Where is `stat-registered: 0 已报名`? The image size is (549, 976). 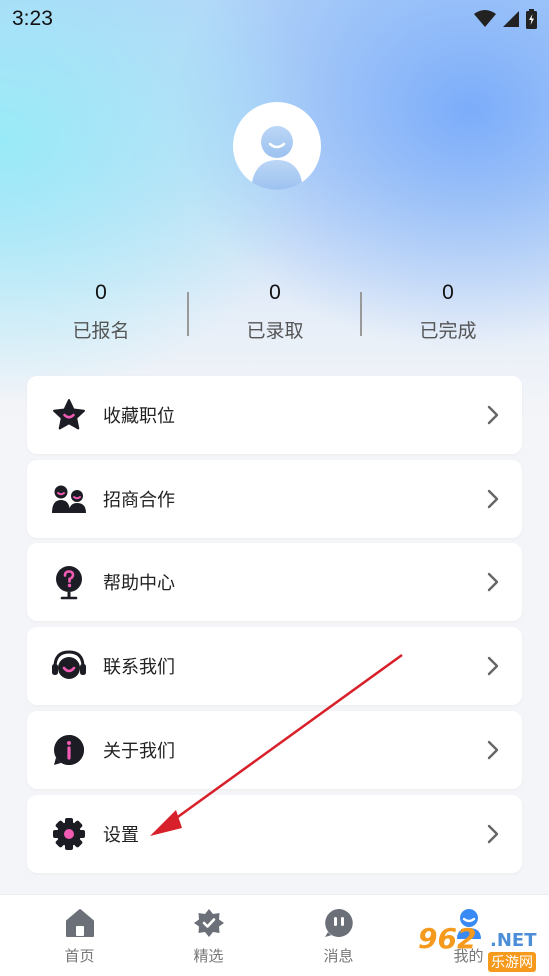
stat-registered: 0 已报名 is located at coordinates (101, 309).